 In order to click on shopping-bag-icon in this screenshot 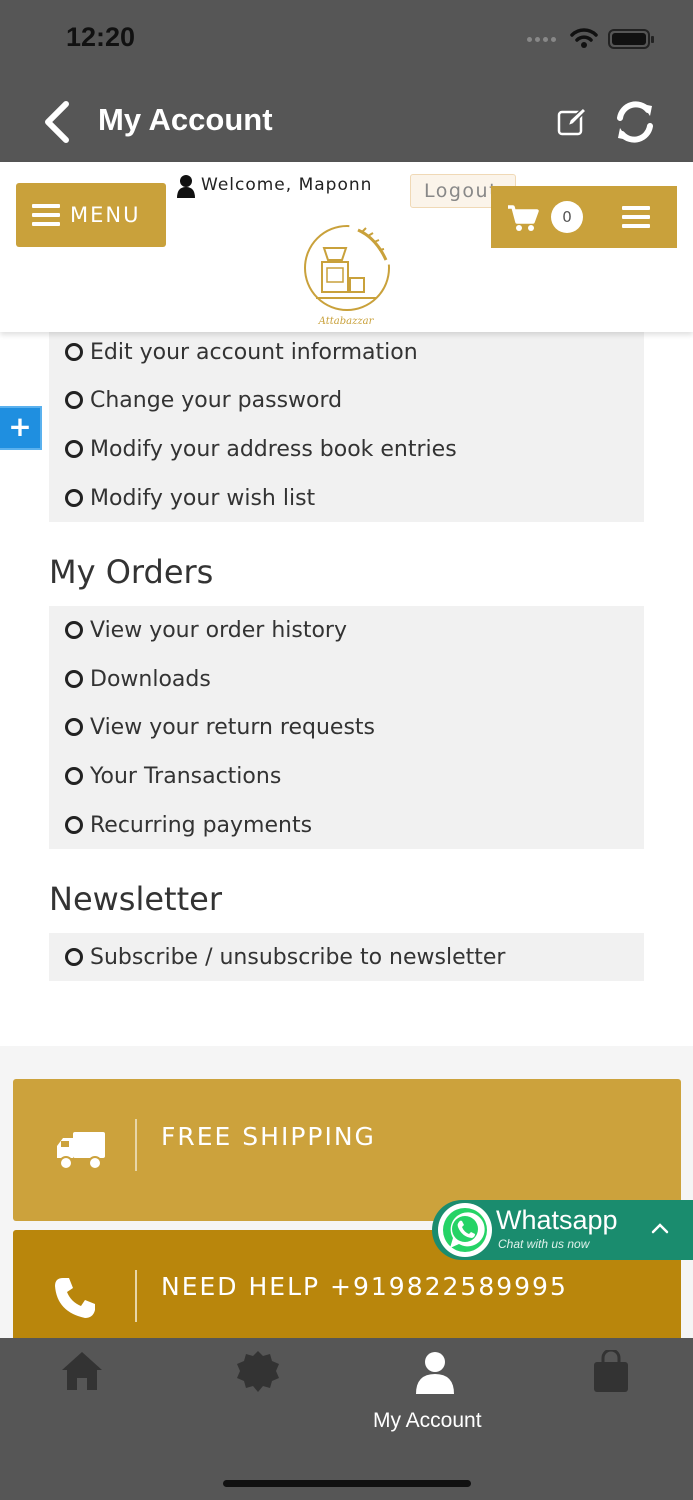, I will do `click(611, 1372)`.